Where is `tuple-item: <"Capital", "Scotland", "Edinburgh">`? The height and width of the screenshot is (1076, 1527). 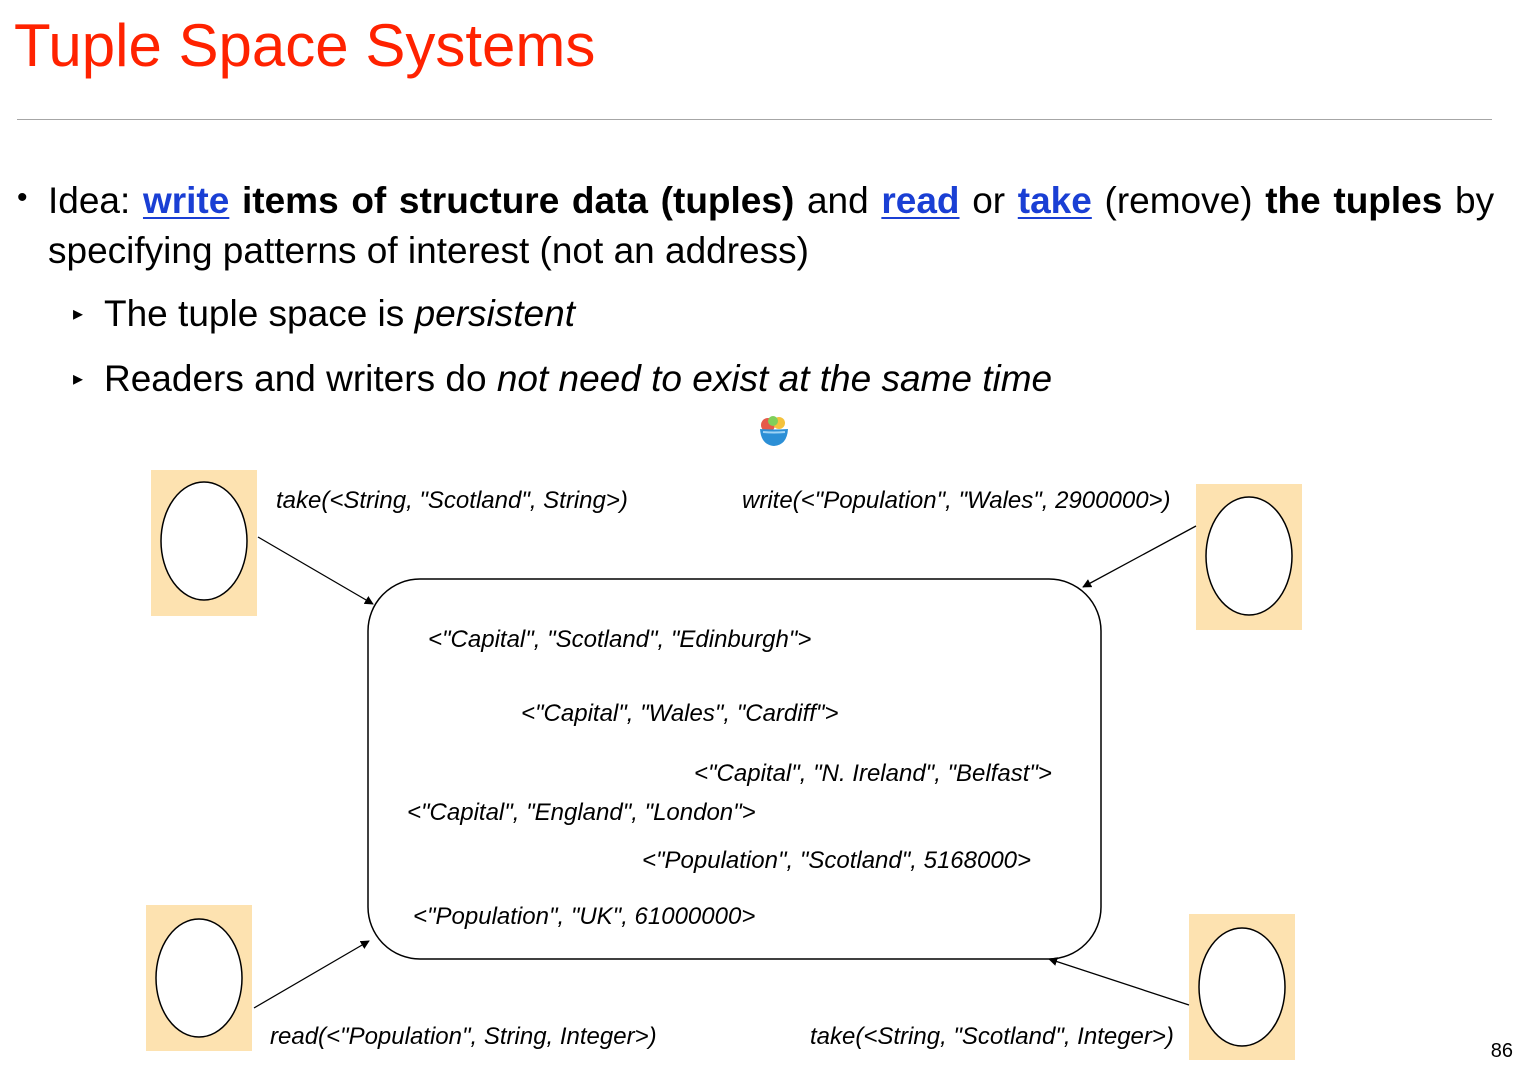 tuple-item: <"Capital", "Scotland", "Edinburgh"> is located at coordinates (619, 639).